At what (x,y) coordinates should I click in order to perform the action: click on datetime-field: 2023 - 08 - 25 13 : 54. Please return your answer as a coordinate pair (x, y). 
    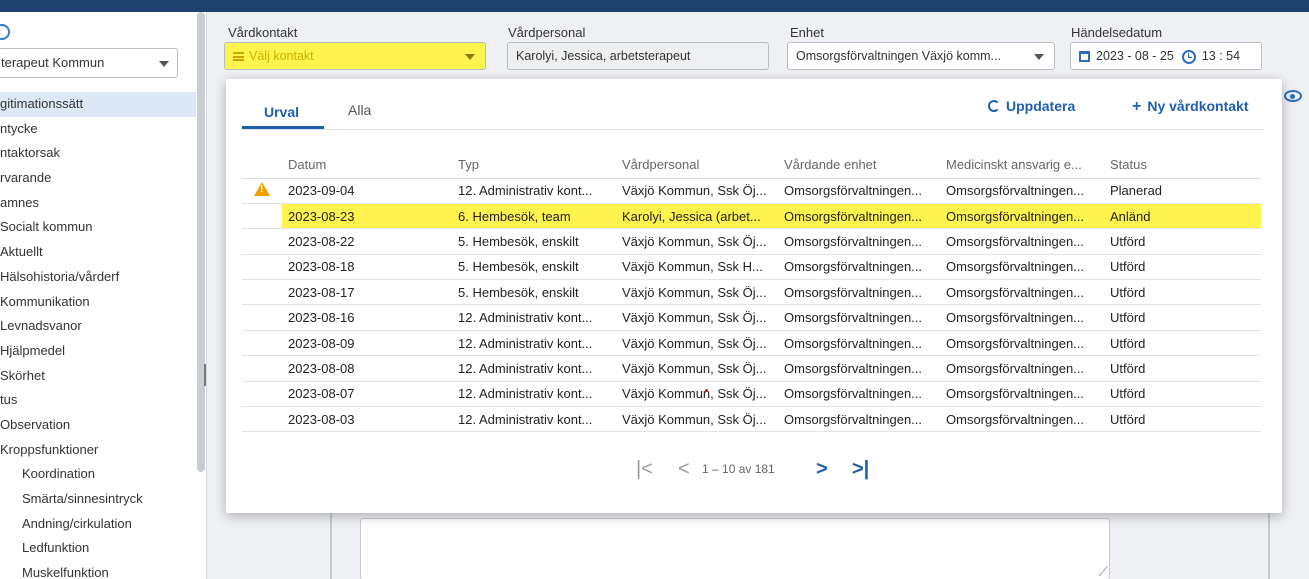
    Looking at the image, I should click on (1166, 56).